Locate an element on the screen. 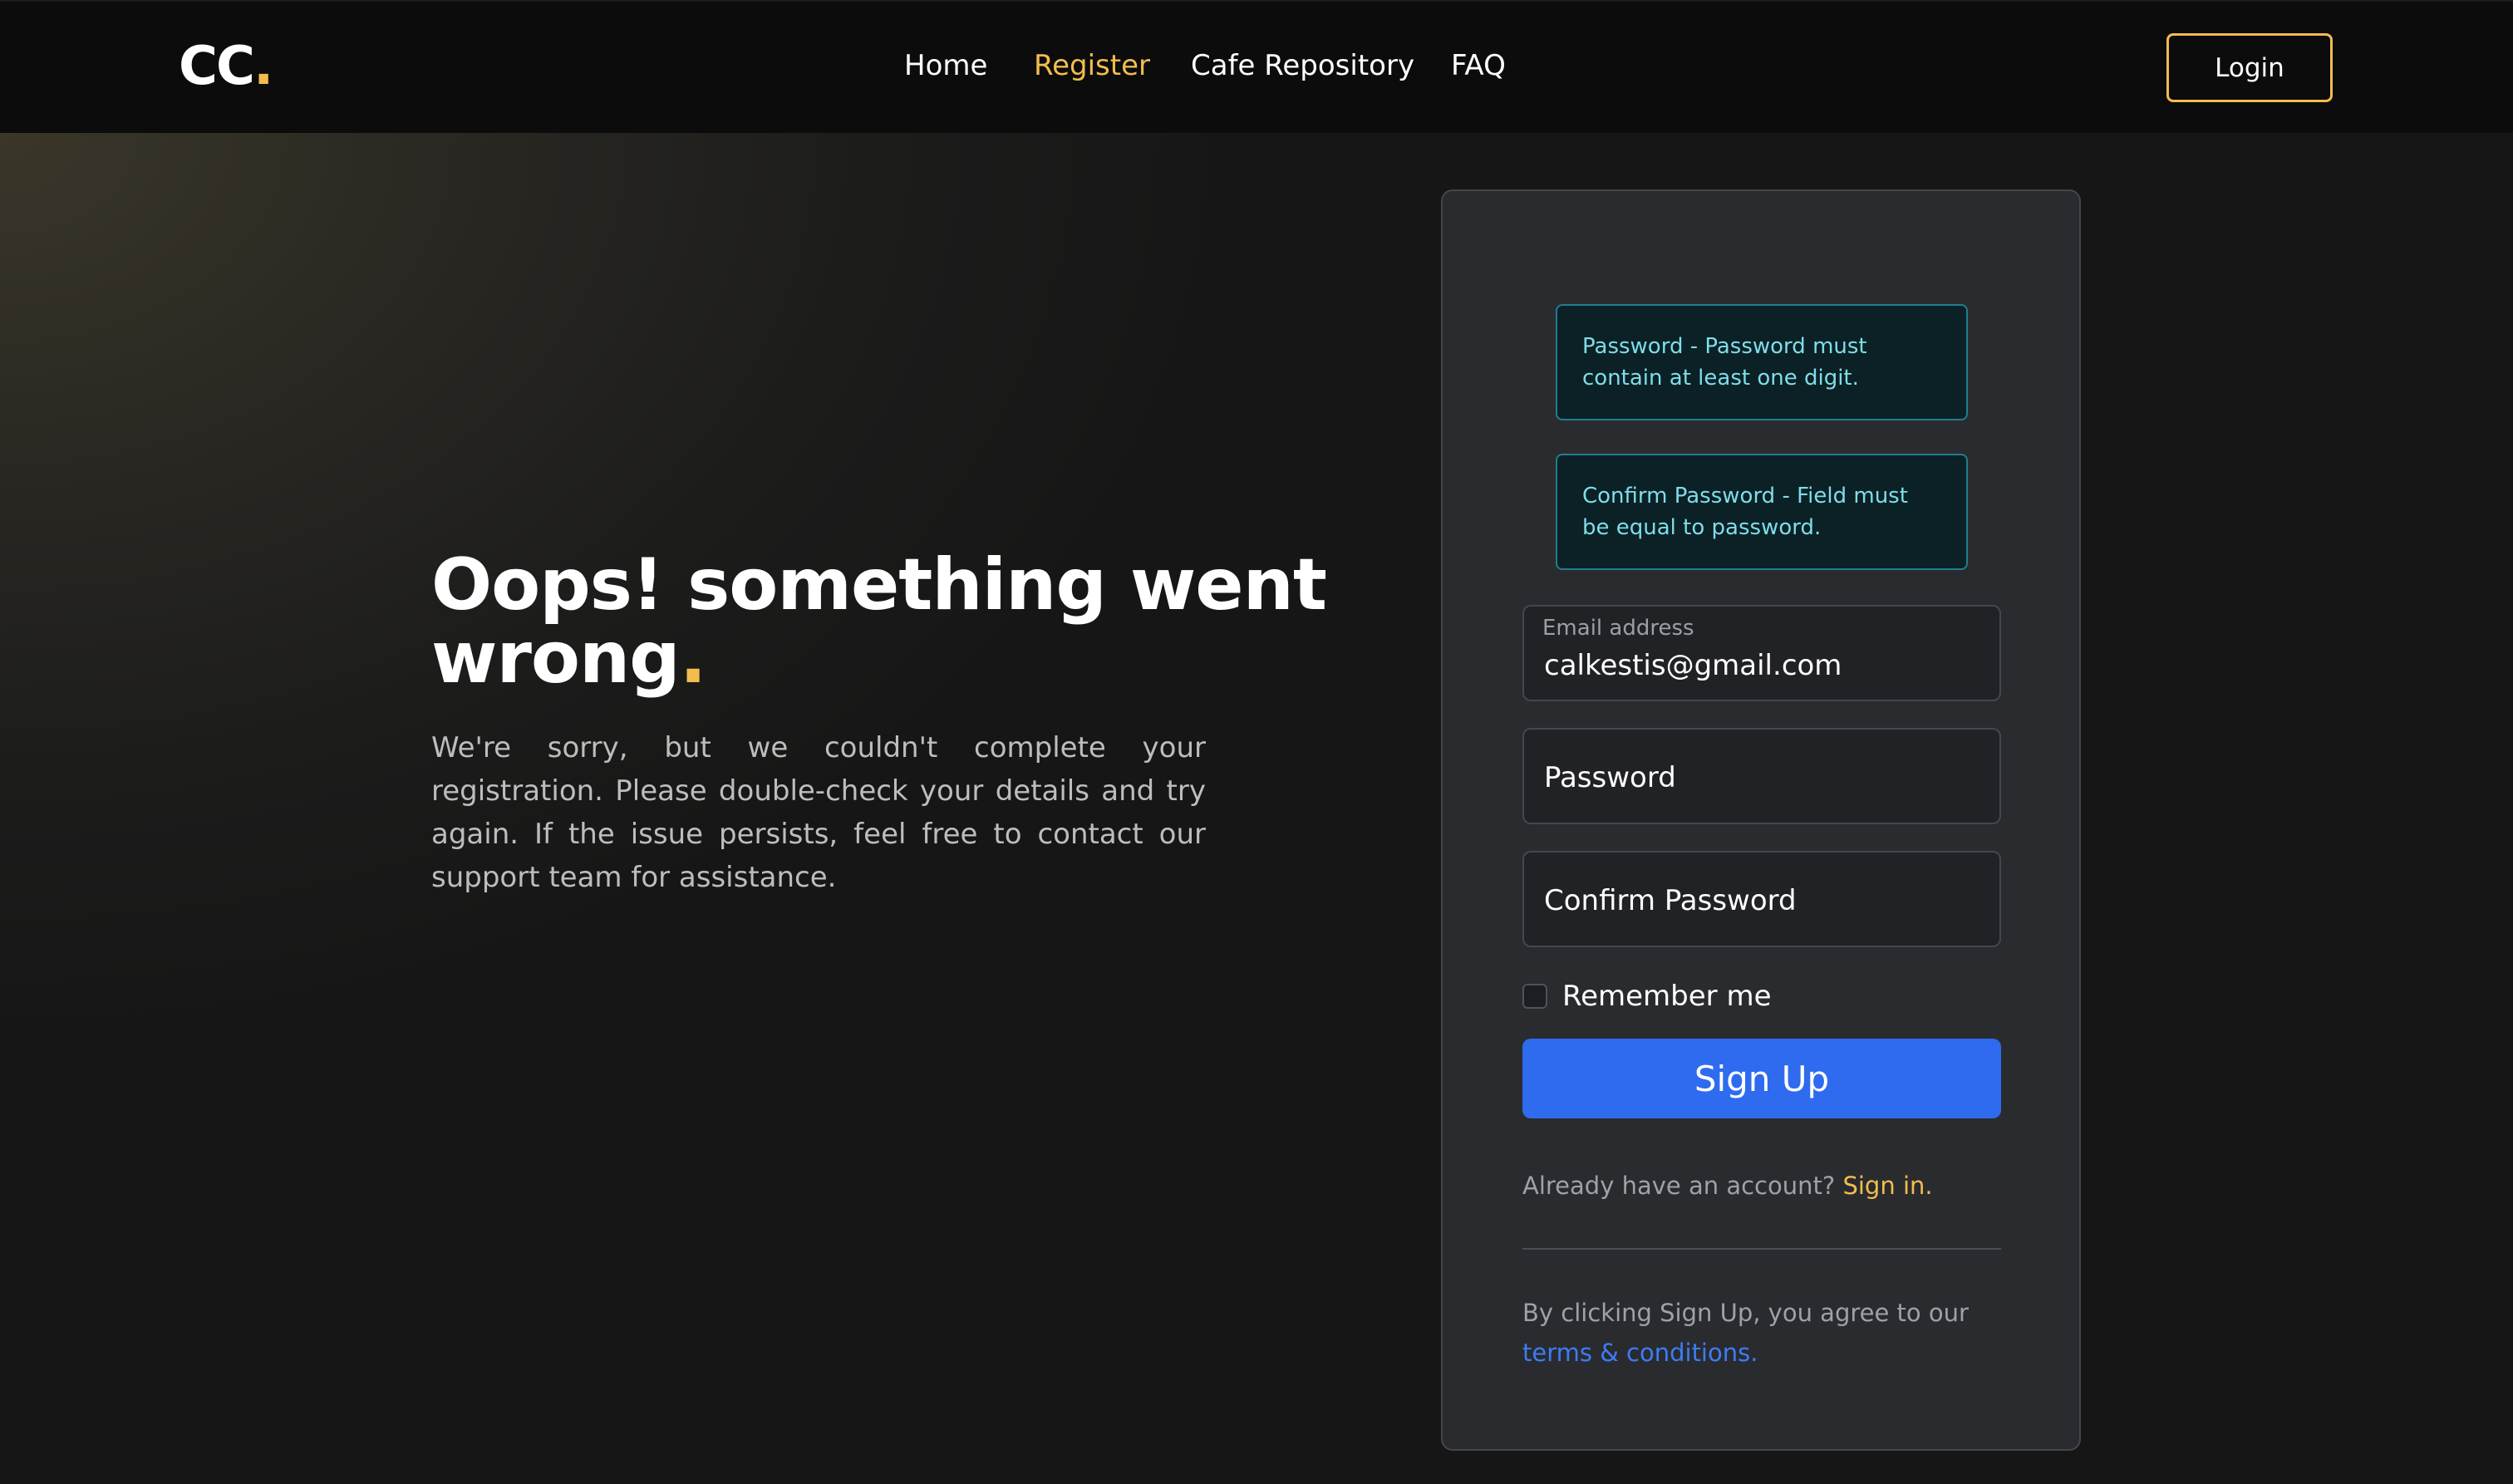  nav-register: Register is located at coordinates (1092, 65).